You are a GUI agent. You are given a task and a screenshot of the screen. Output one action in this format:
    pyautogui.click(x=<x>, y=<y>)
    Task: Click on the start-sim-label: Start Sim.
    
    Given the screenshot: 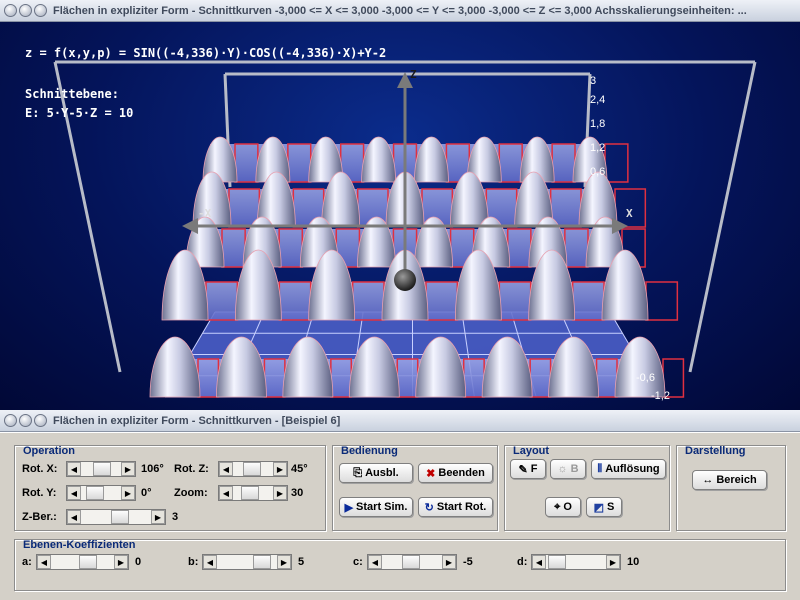 What is the action you would take?
    pyautogui.click(x=382, y=507)
    